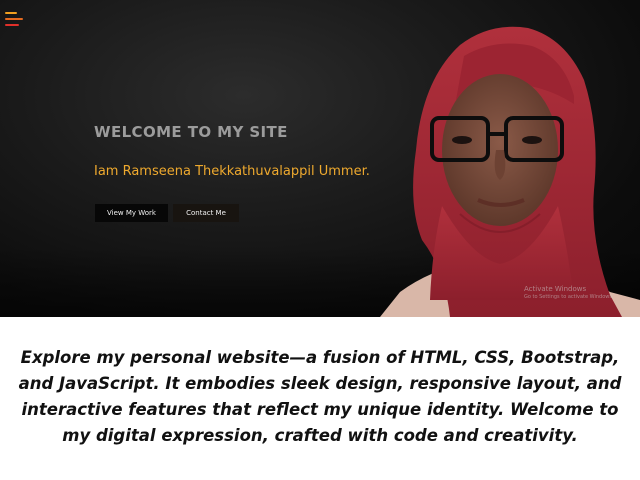  I want to click on watermark-line-2: Go to Settings to activate Windows., so click(569, 297).